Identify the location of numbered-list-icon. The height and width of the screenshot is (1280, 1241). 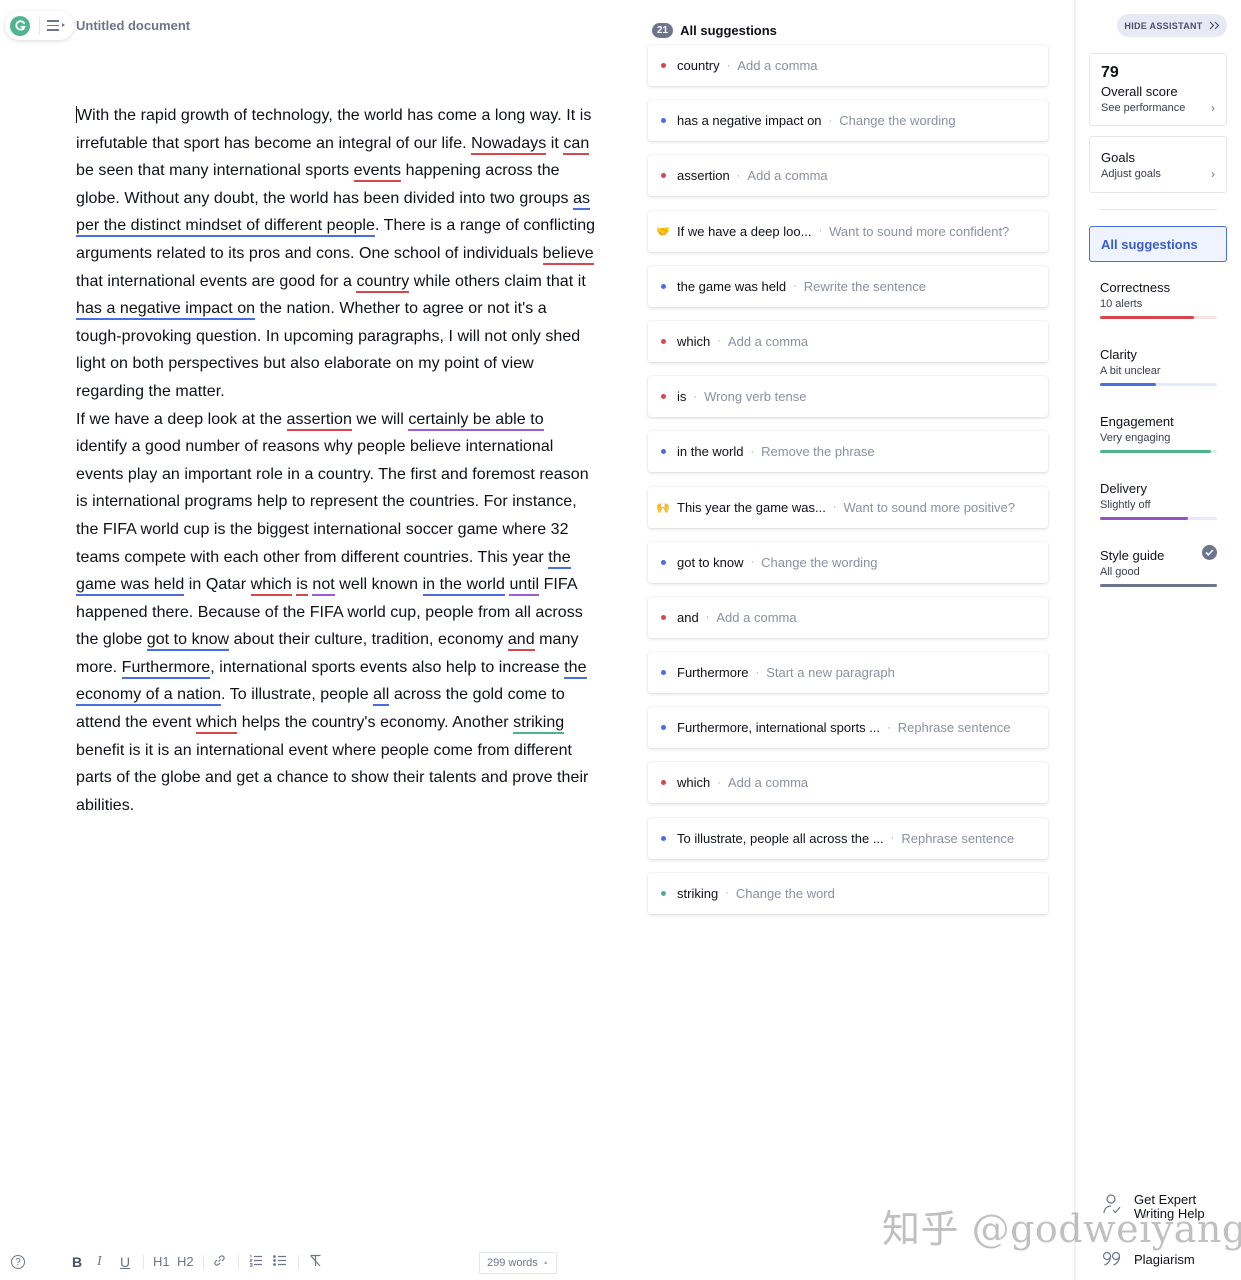
(256, 1262).